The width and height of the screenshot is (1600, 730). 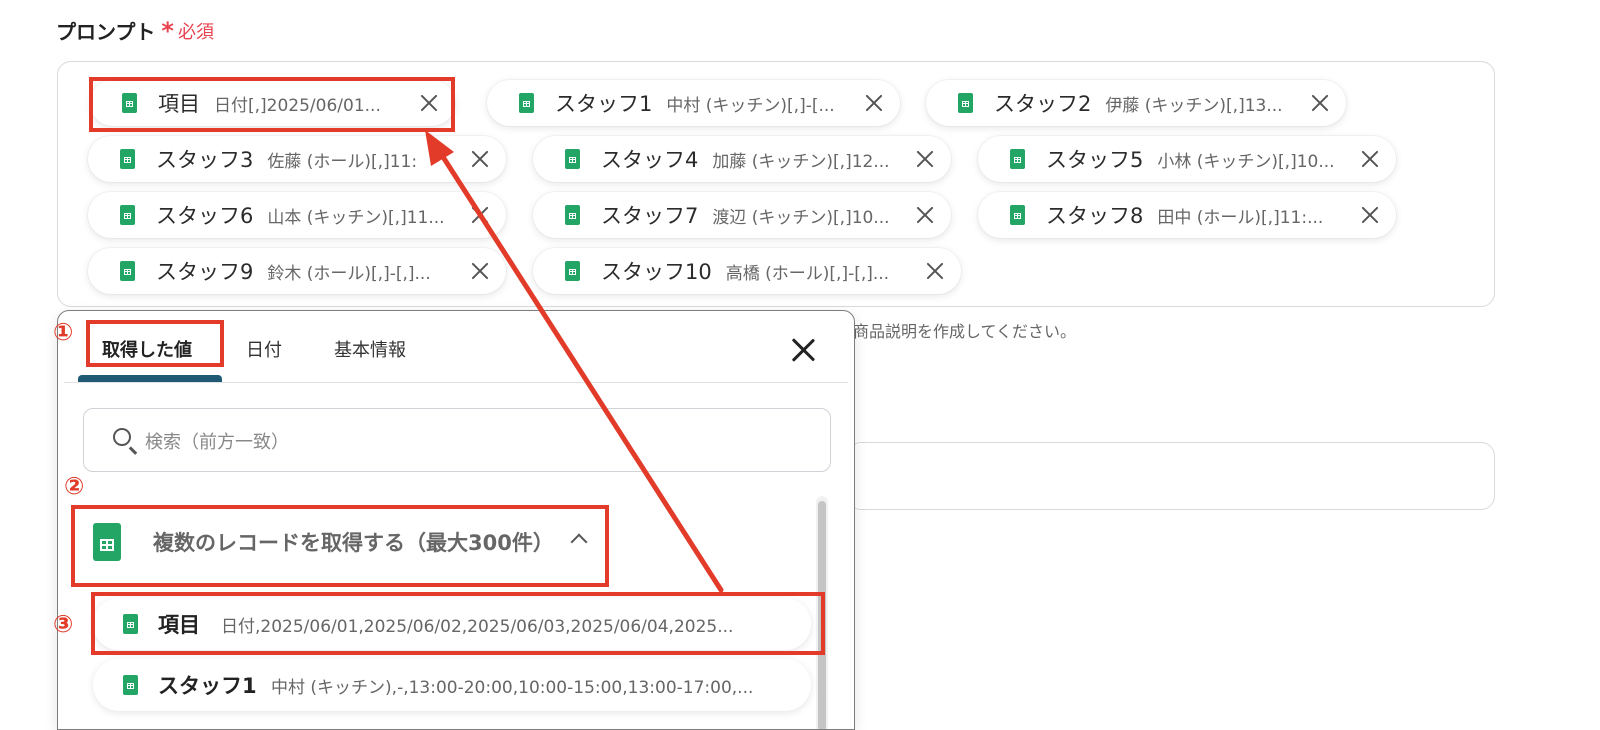 I want to click on arrow-line, so click(x=578, y=368).